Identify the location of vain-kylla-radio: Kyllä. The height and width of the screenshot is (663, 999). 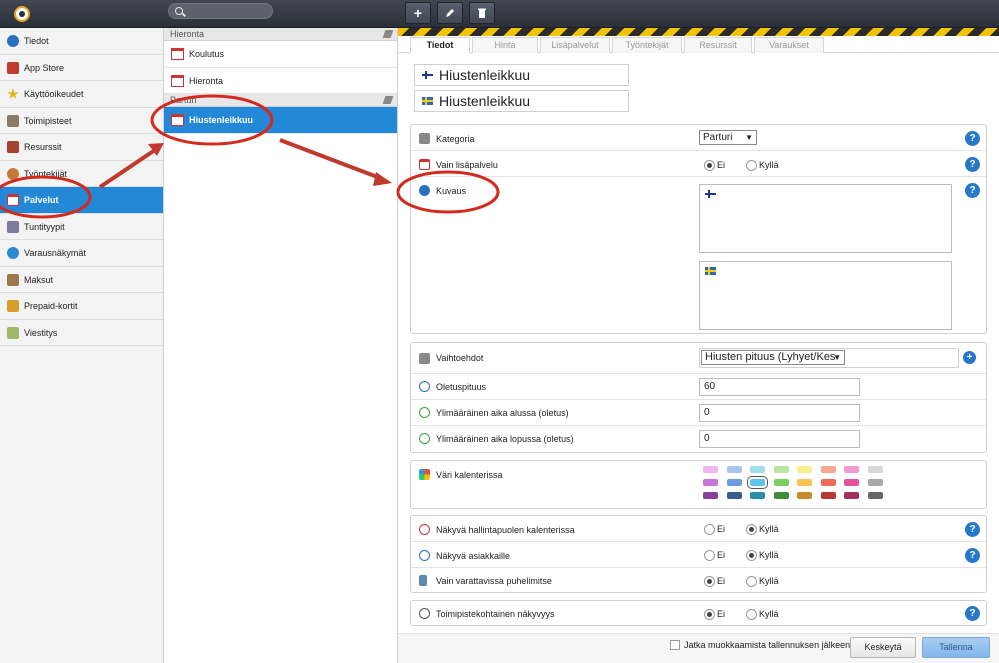
(762, 165).